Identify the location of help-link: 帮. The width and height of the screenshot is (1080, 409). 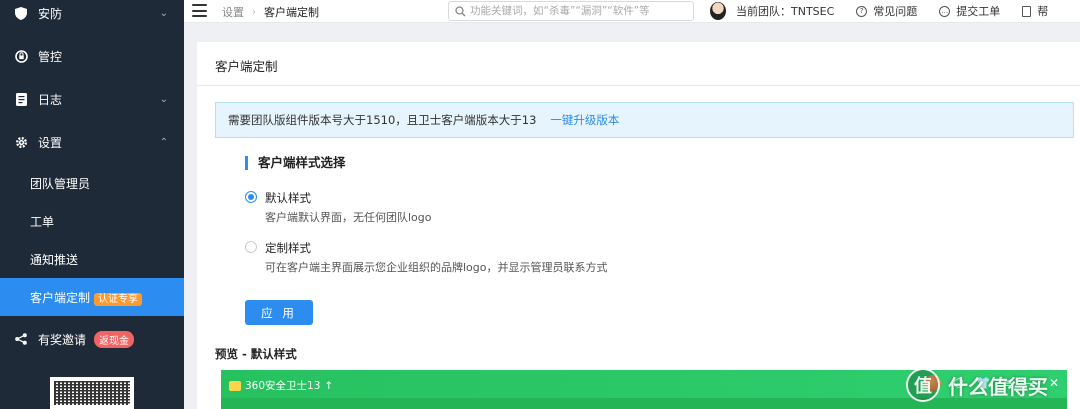
(1035, 11).